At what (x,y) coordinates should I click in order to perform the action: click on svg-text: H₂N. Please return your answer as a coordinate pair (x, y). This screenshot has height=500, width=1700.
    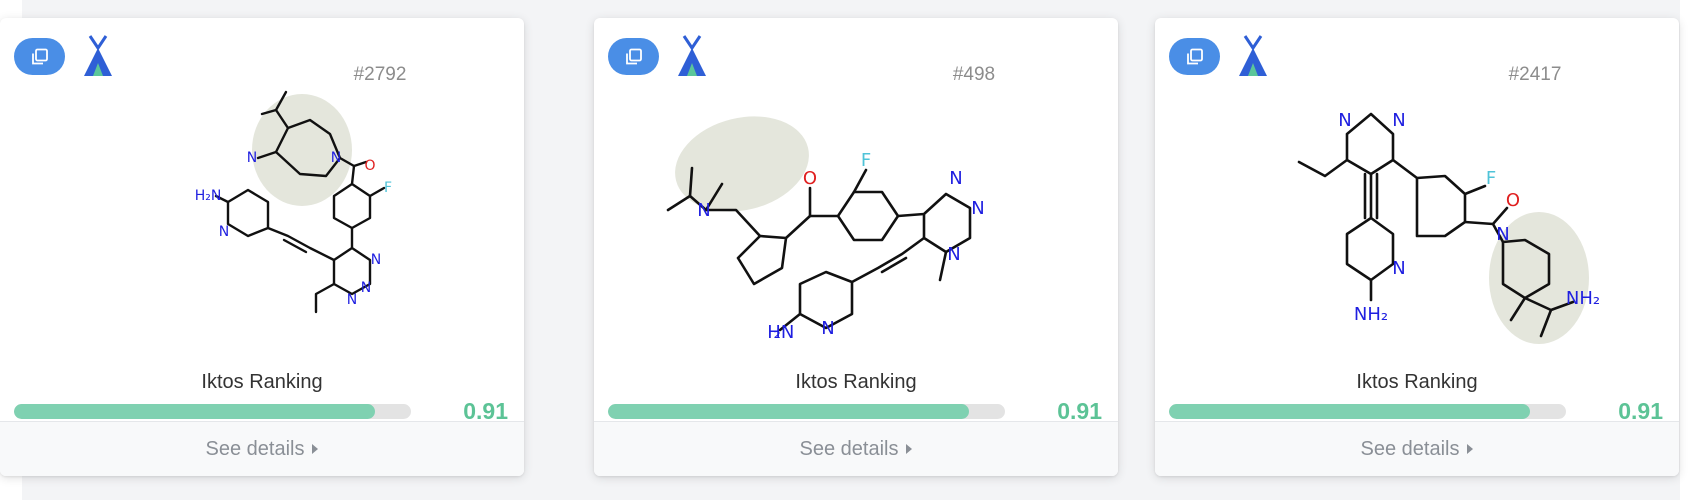
    Looking at the image, I should click on (208, 196).